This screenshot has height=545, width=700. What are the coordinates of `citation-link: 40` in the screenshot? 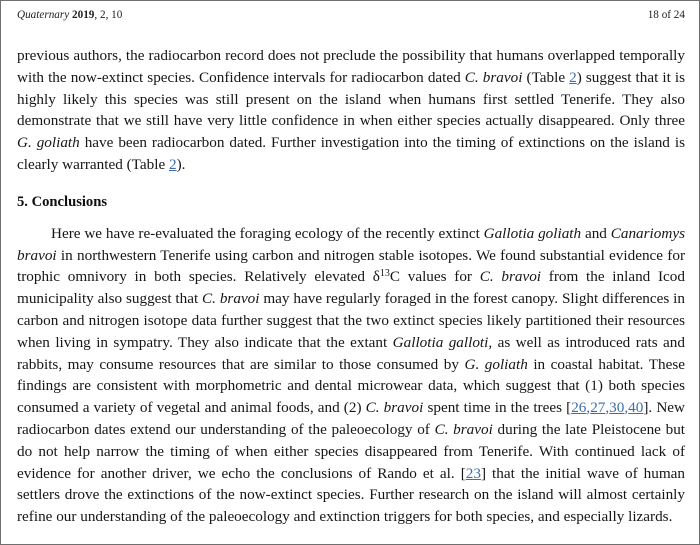 It's located at (635, 407).